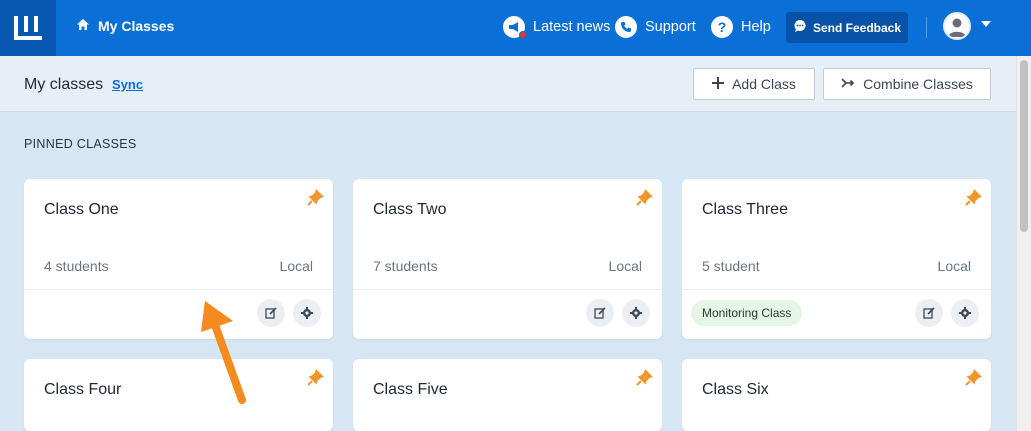 Image resolution: width=1031 pixels, height=431 pixels. I want to click on page-title: My classes, so click(64, 84).